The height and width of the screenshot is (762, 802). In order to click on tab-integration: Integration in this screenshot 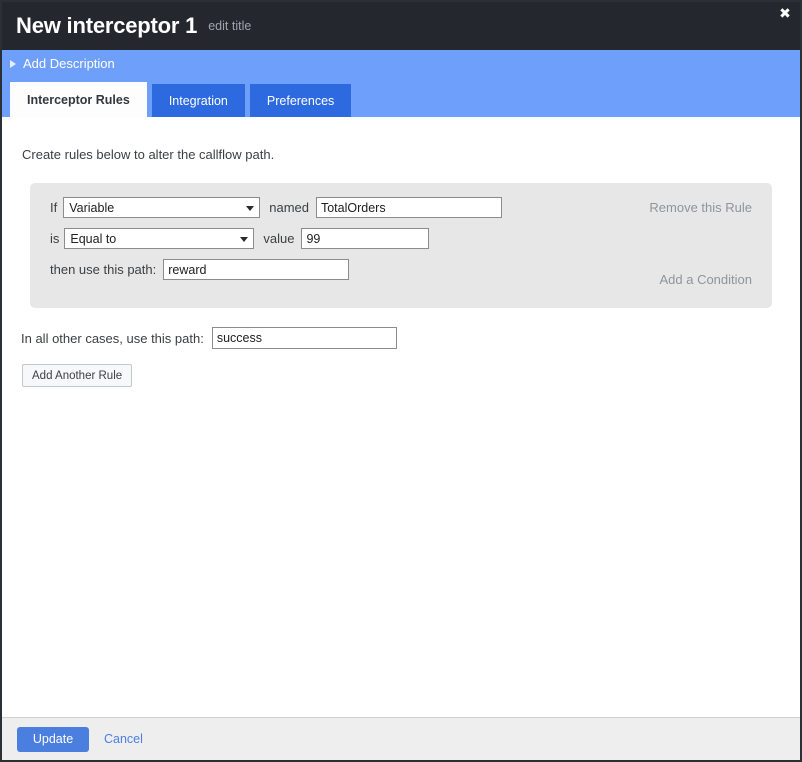, I will do `click(198, 100)`.